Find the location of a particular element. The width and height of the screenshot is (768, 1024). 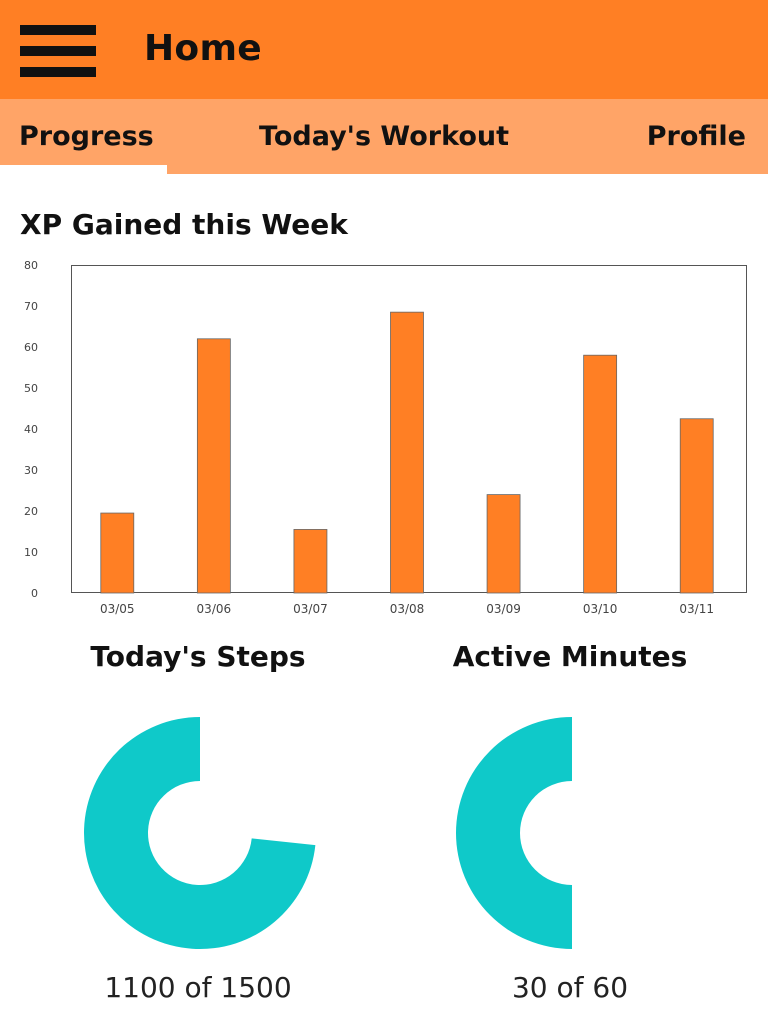

tab-bar: Today's Workout Progress Profile is located at coordinates (384, 136).